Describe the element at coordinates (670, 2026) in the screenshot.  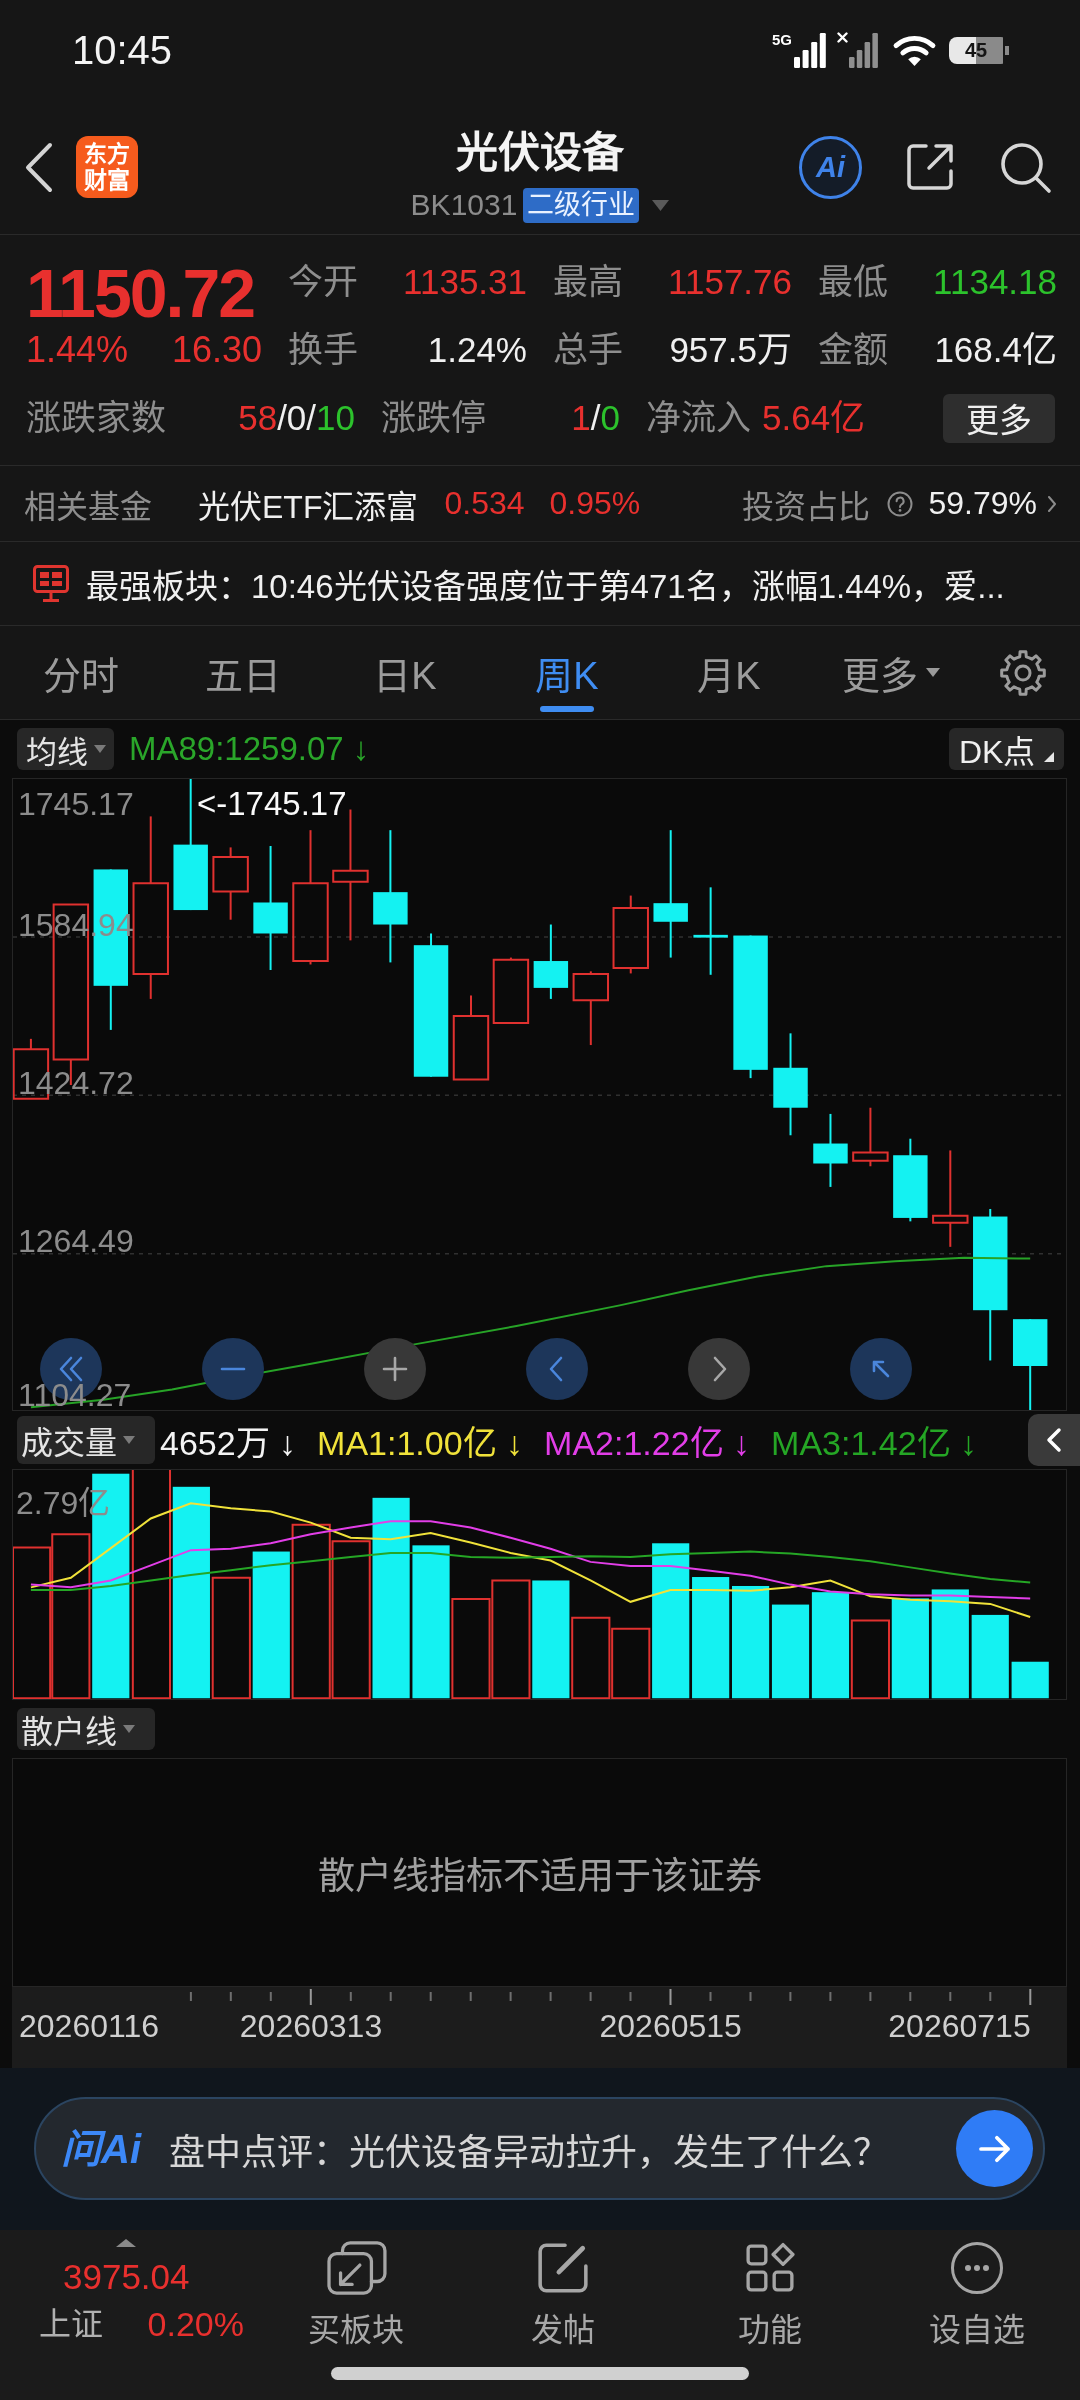
I see `date-label: 20260515` at that location.